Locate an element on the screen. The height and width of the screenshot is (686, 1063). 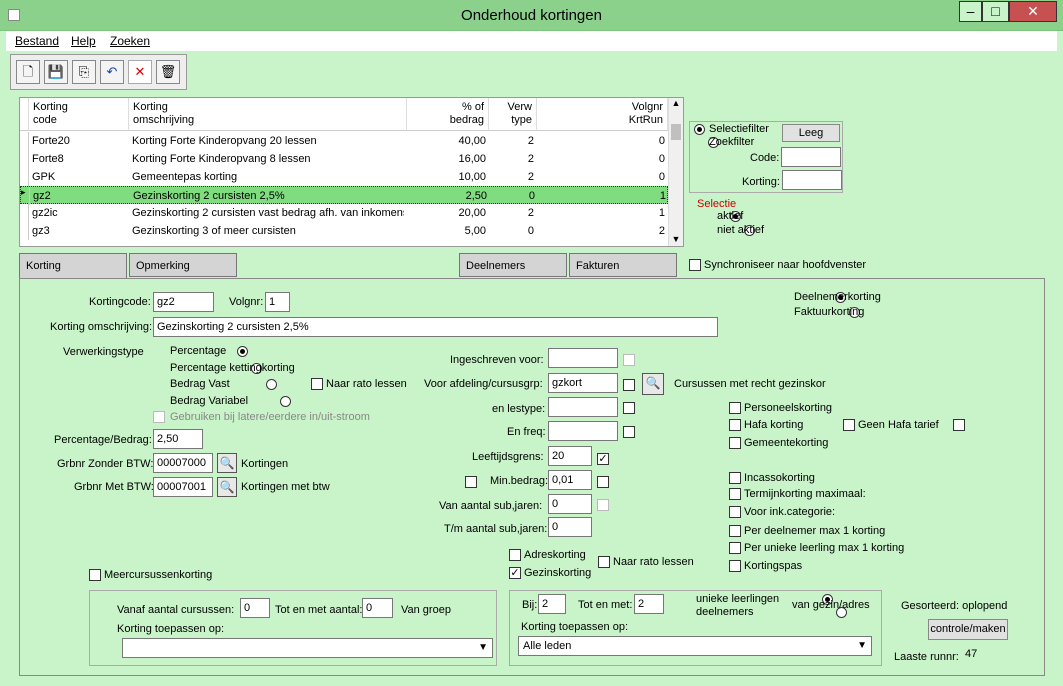
tm-sub-input: 0 is located at coordinates (570, 527).